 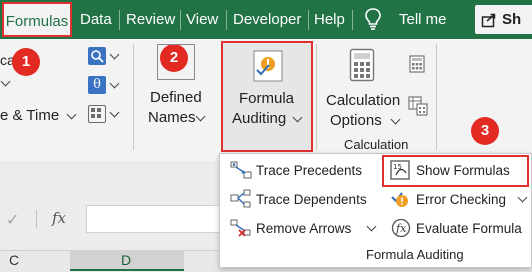 What do you see at coordinates (241, 172) in the screenshot?
I see `trace-precedents-icon` at bounding box center [241, 172].